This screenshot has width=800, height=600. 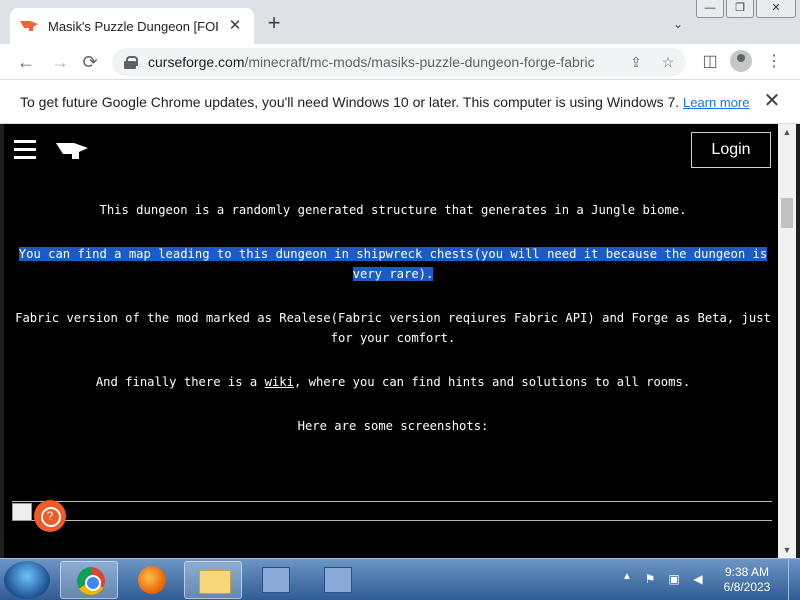 I want to click on window-controls: — ❐ ✕, so click(x=746, y=10).